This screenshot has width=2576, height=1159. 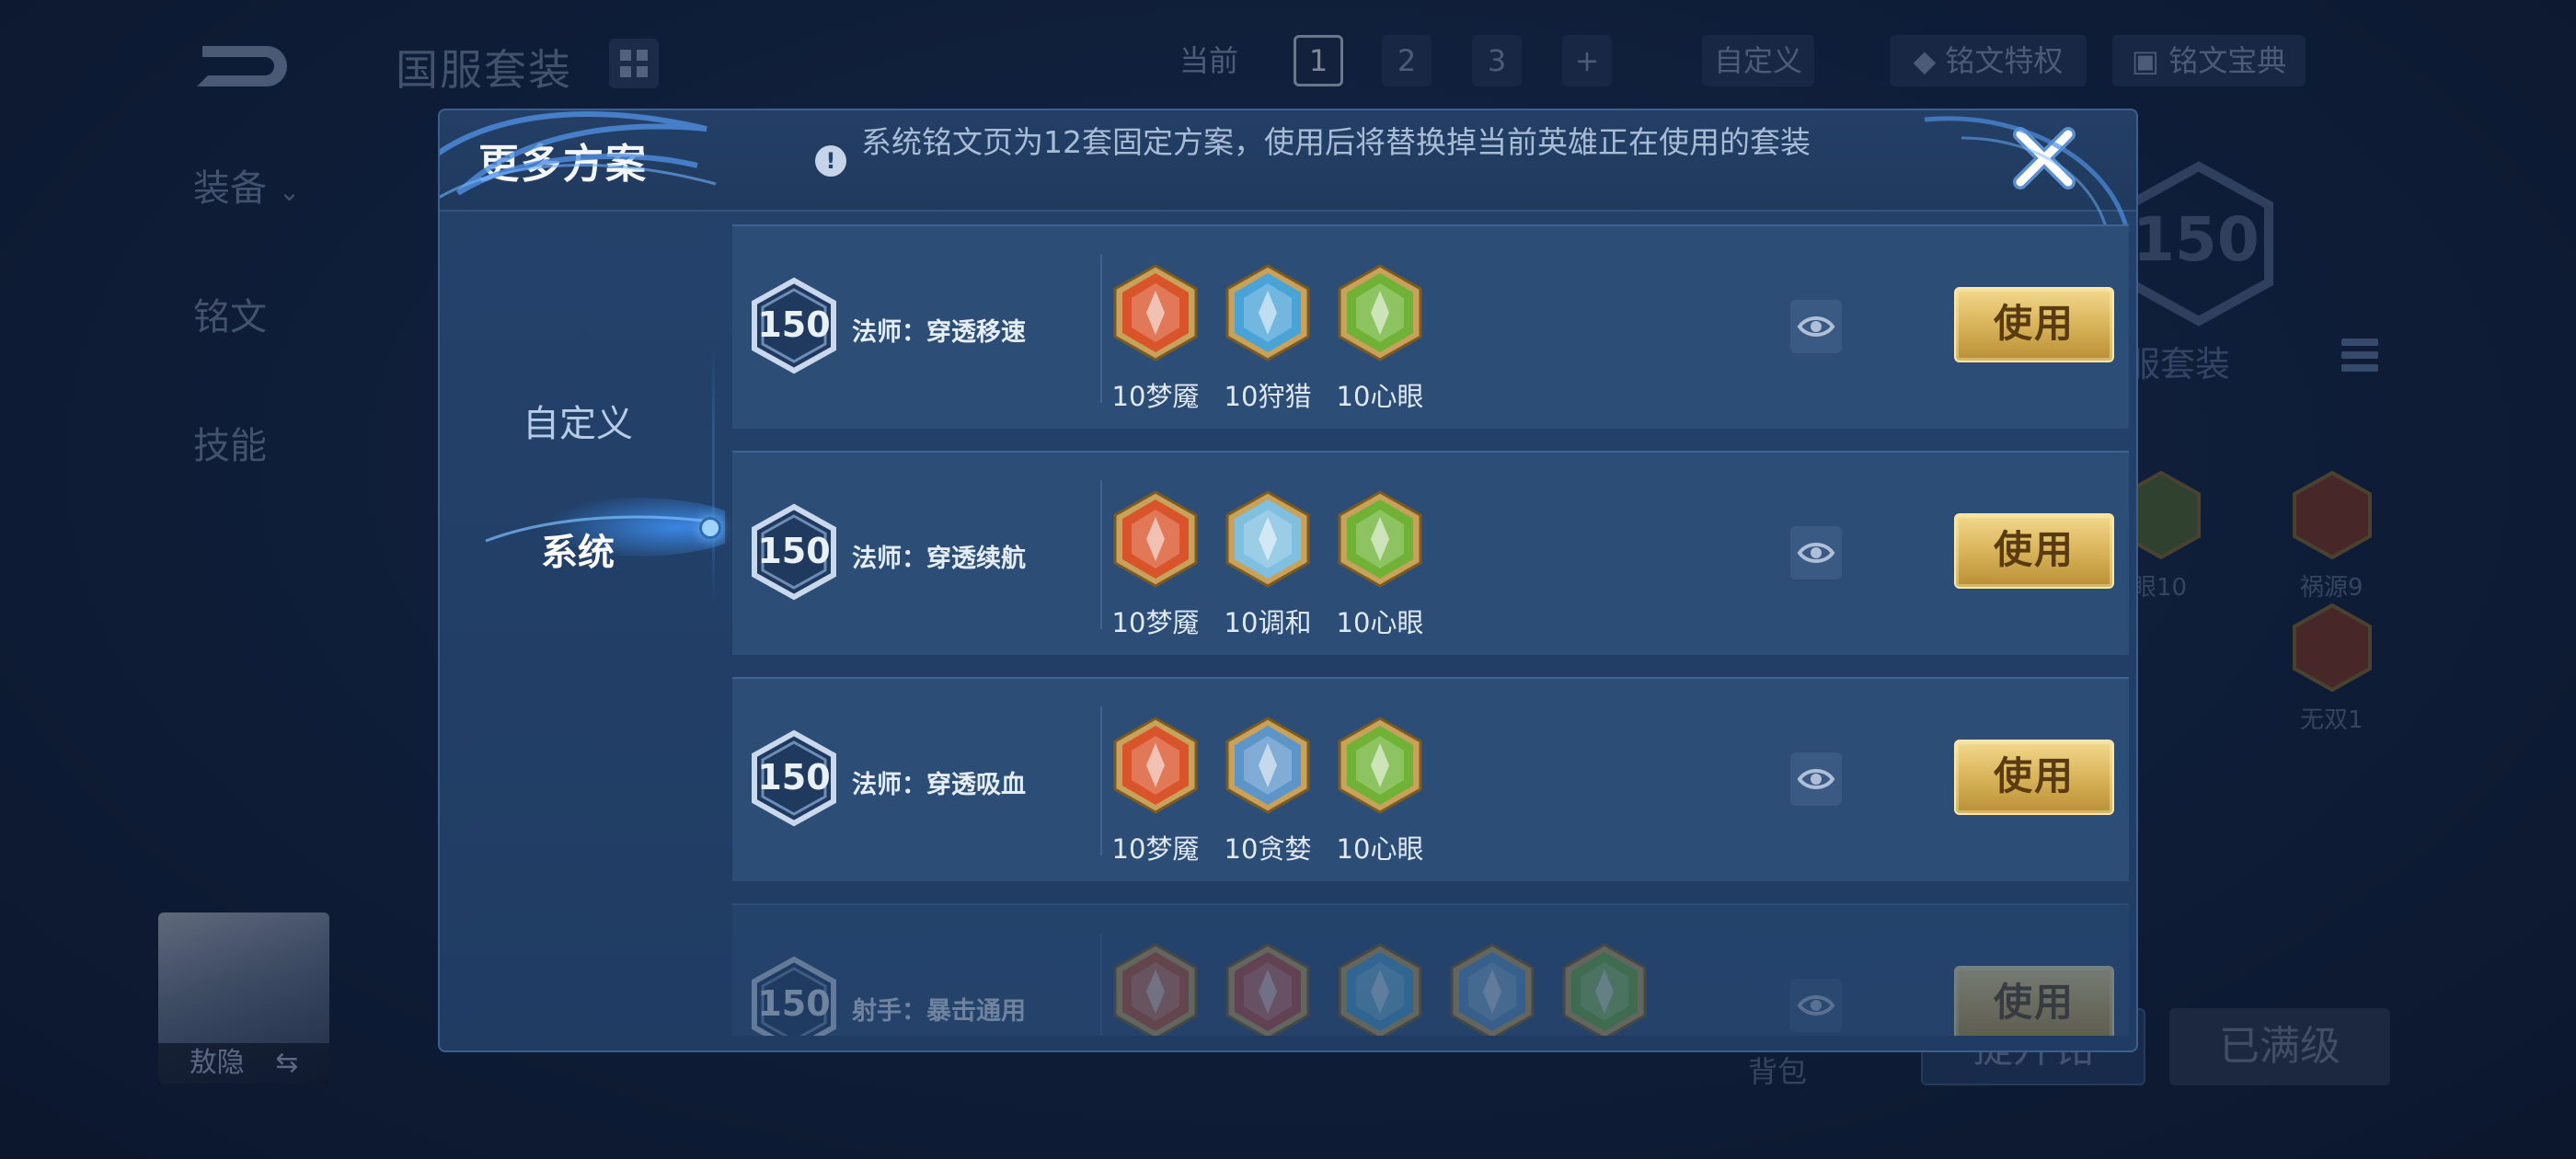 I want to click on sidebar-item-system: 系统, so click(x=578, y=549).